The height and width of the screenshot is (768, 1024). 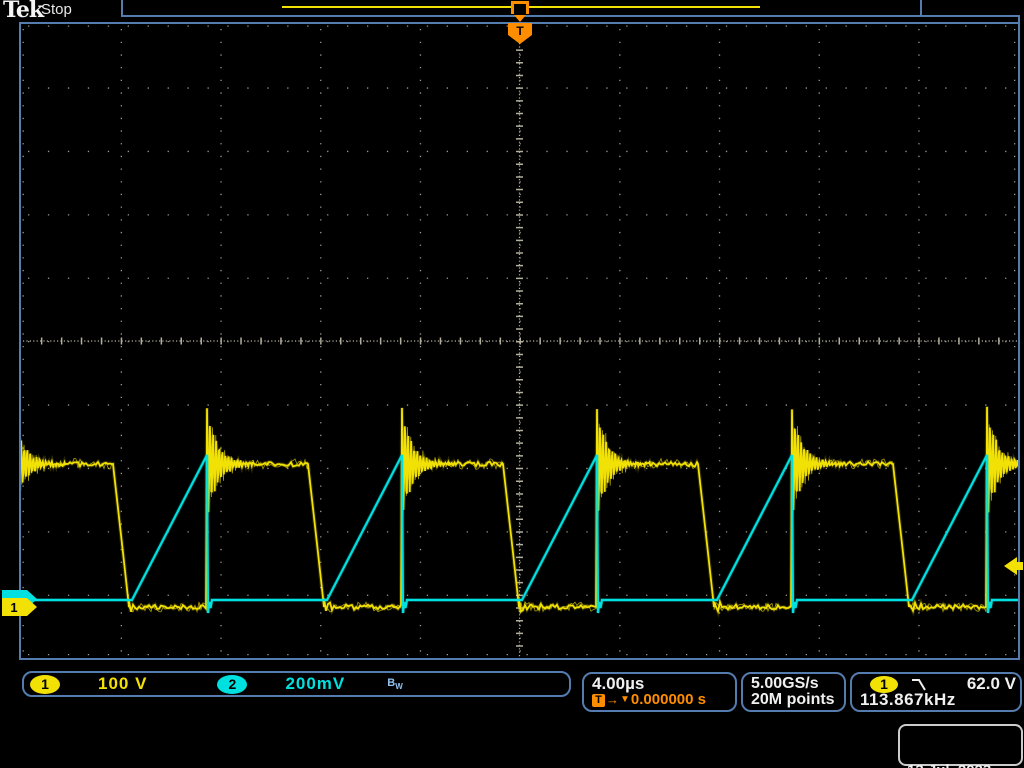 I want to click on arrow-right-icon: →, so click(x=612, y=699).